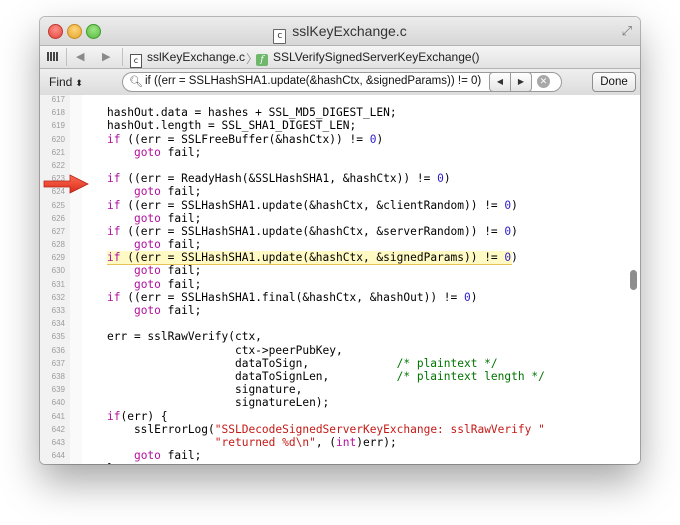 The image size is (680, 525). Describe the element at coordinates (204, 389) in the screenshot. I see `code-text: signature,` at that location.